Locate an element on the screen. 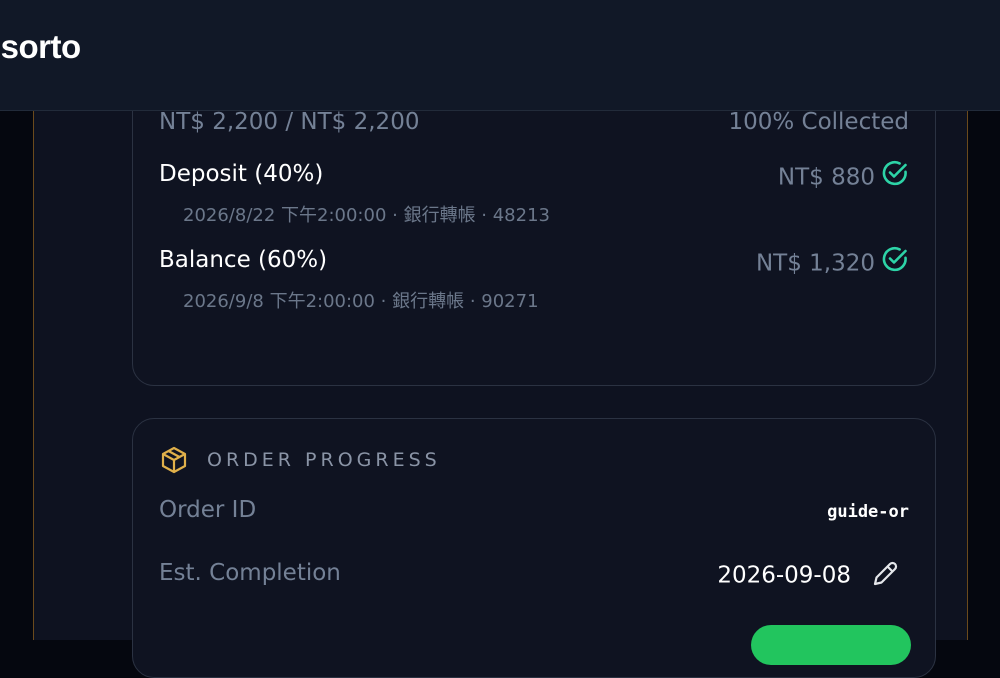  payment-summary: NT$ 2,200 / NT$ 2,200 100% Collected is located at coordinates (534, 122).